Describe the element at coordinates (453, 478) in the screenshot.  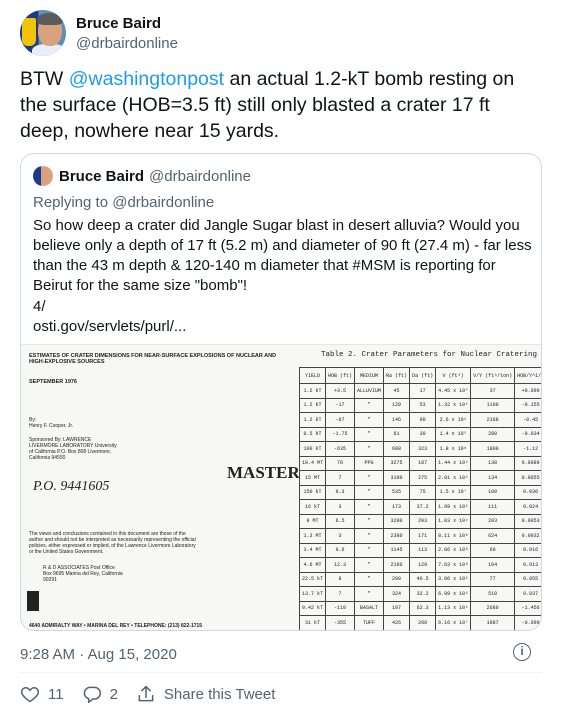
I see `table-cell: 2.01 x 10⁹` at that location.